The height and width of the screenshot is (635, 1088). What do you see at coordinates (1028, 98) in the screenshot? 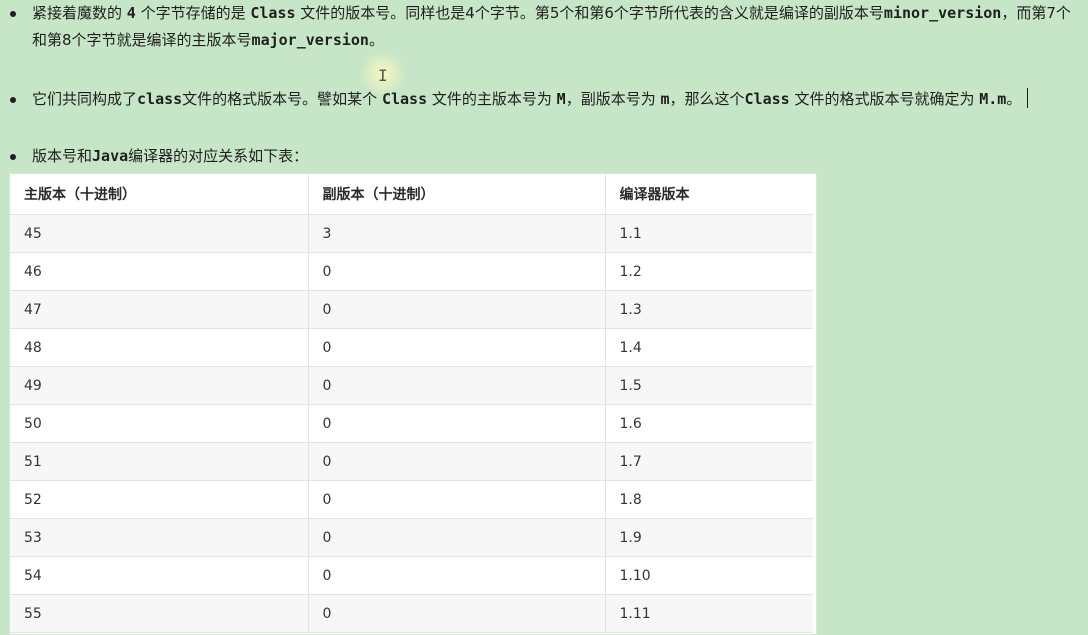
I see `text-caret` at bounding box center [1028, 98].